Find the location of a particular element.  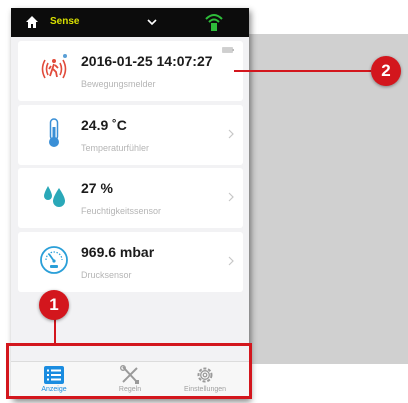

thermometer-icon is located at coordinates (54, 132).